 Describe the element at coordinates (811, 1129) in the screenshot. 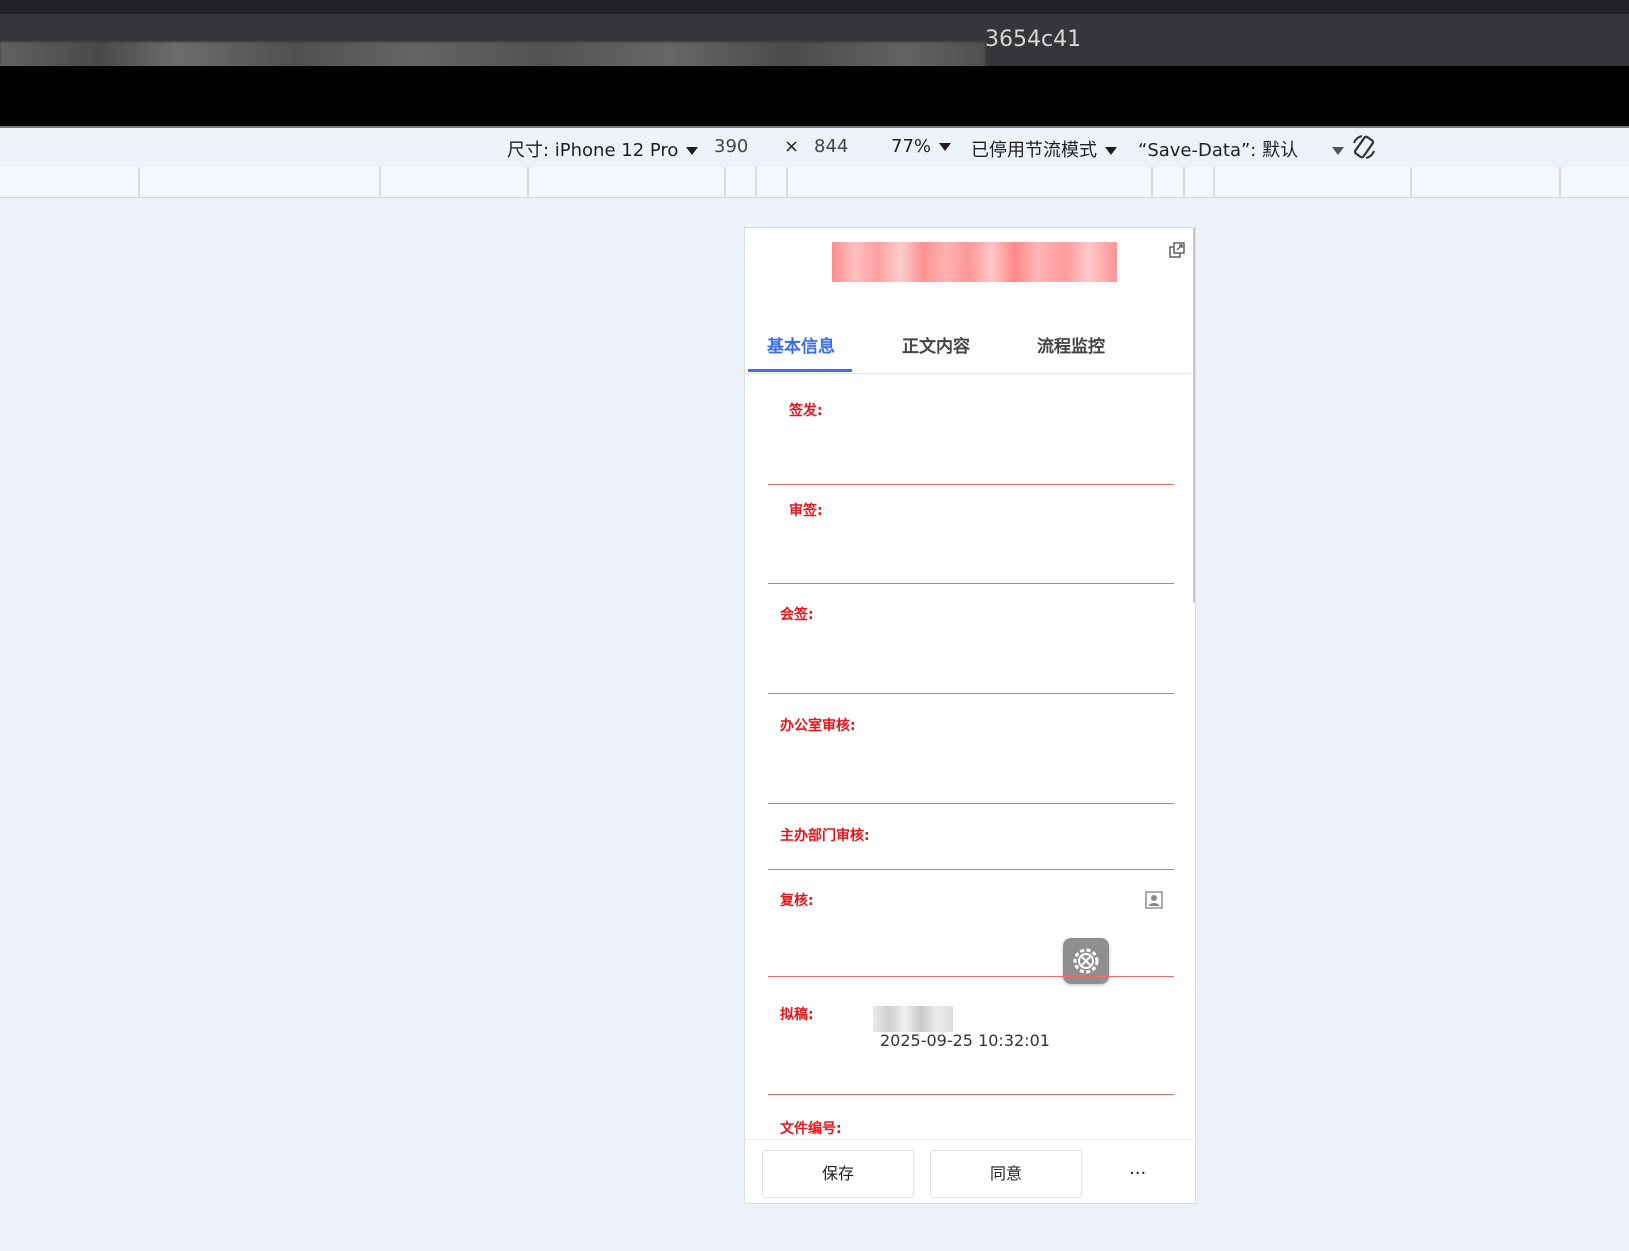

I see `field-label-file-number: 文件编号:` at that location.